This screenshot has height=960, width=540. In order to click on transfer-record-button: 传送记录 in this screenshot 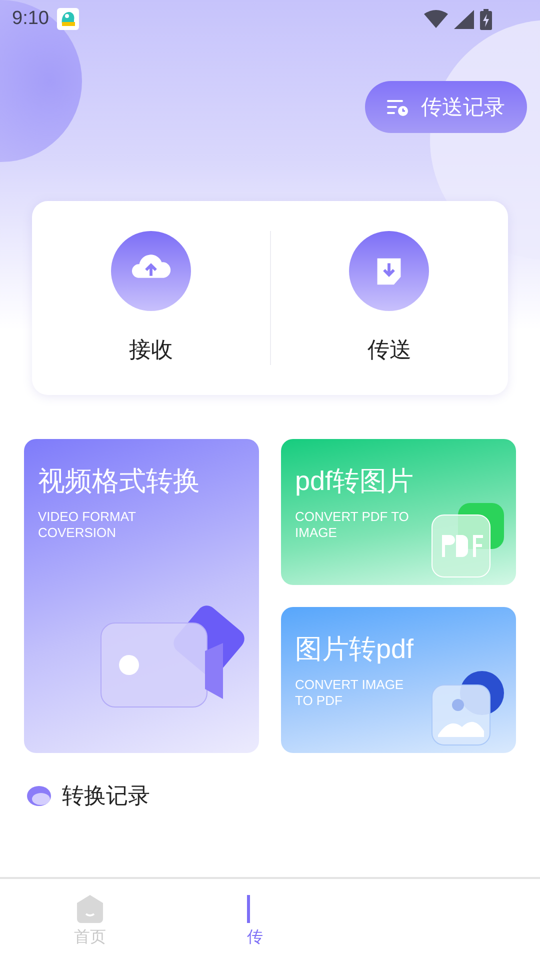, I will do `click(446, 107)`.